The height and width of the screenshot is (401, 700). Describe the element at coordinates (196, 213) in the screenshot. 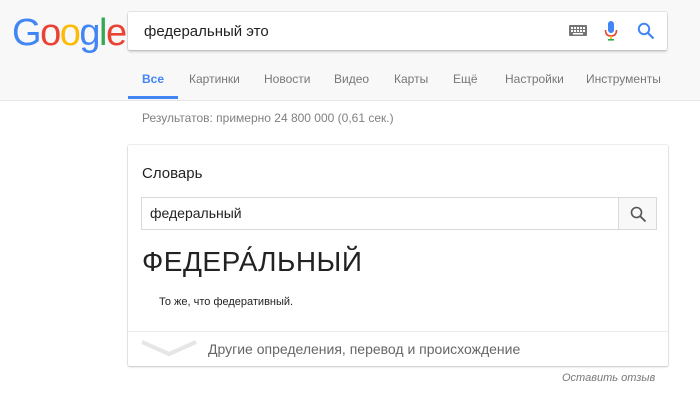

I see `dictionary-input-value: федеральный` at that location.